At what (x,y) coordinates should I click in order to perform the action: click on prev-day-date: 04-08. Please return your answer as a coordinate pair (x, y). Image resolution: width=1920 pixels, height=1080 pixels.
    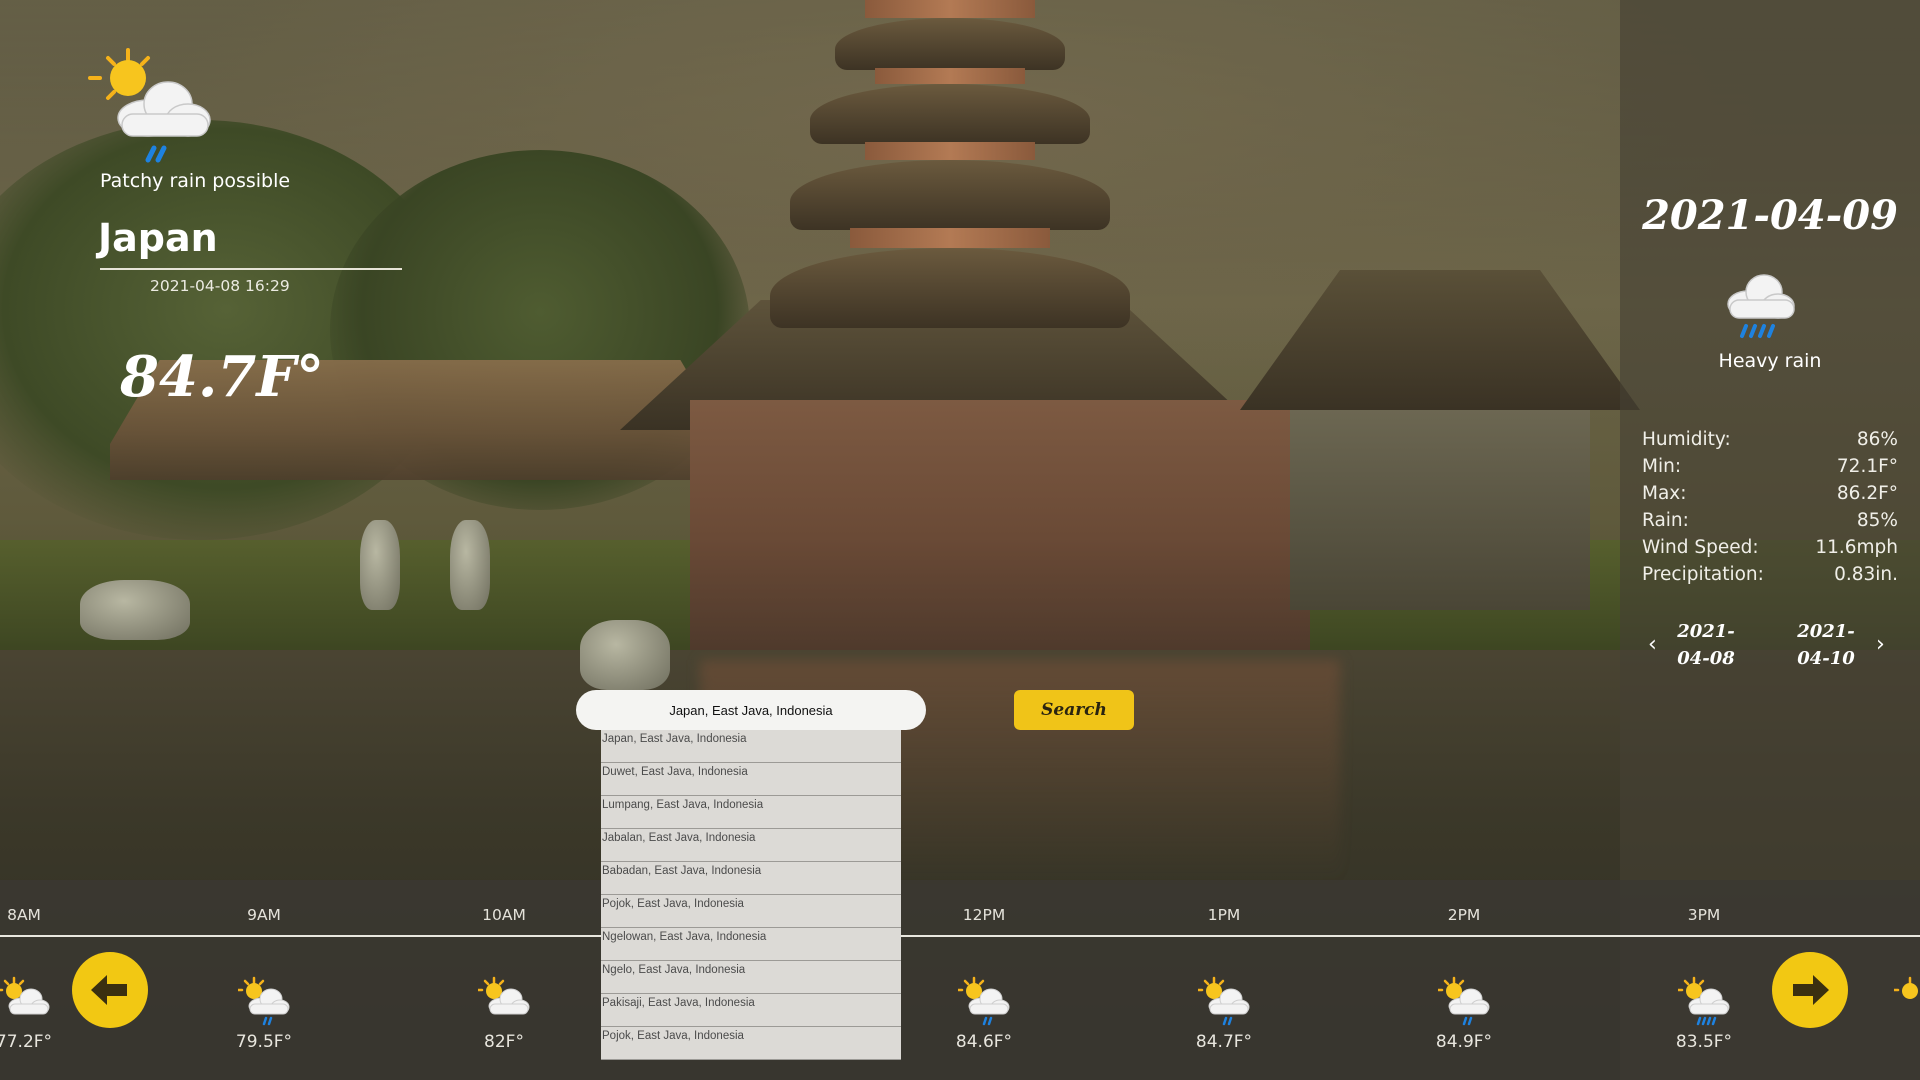
    Looking at the image, I should click on (1706, 658).